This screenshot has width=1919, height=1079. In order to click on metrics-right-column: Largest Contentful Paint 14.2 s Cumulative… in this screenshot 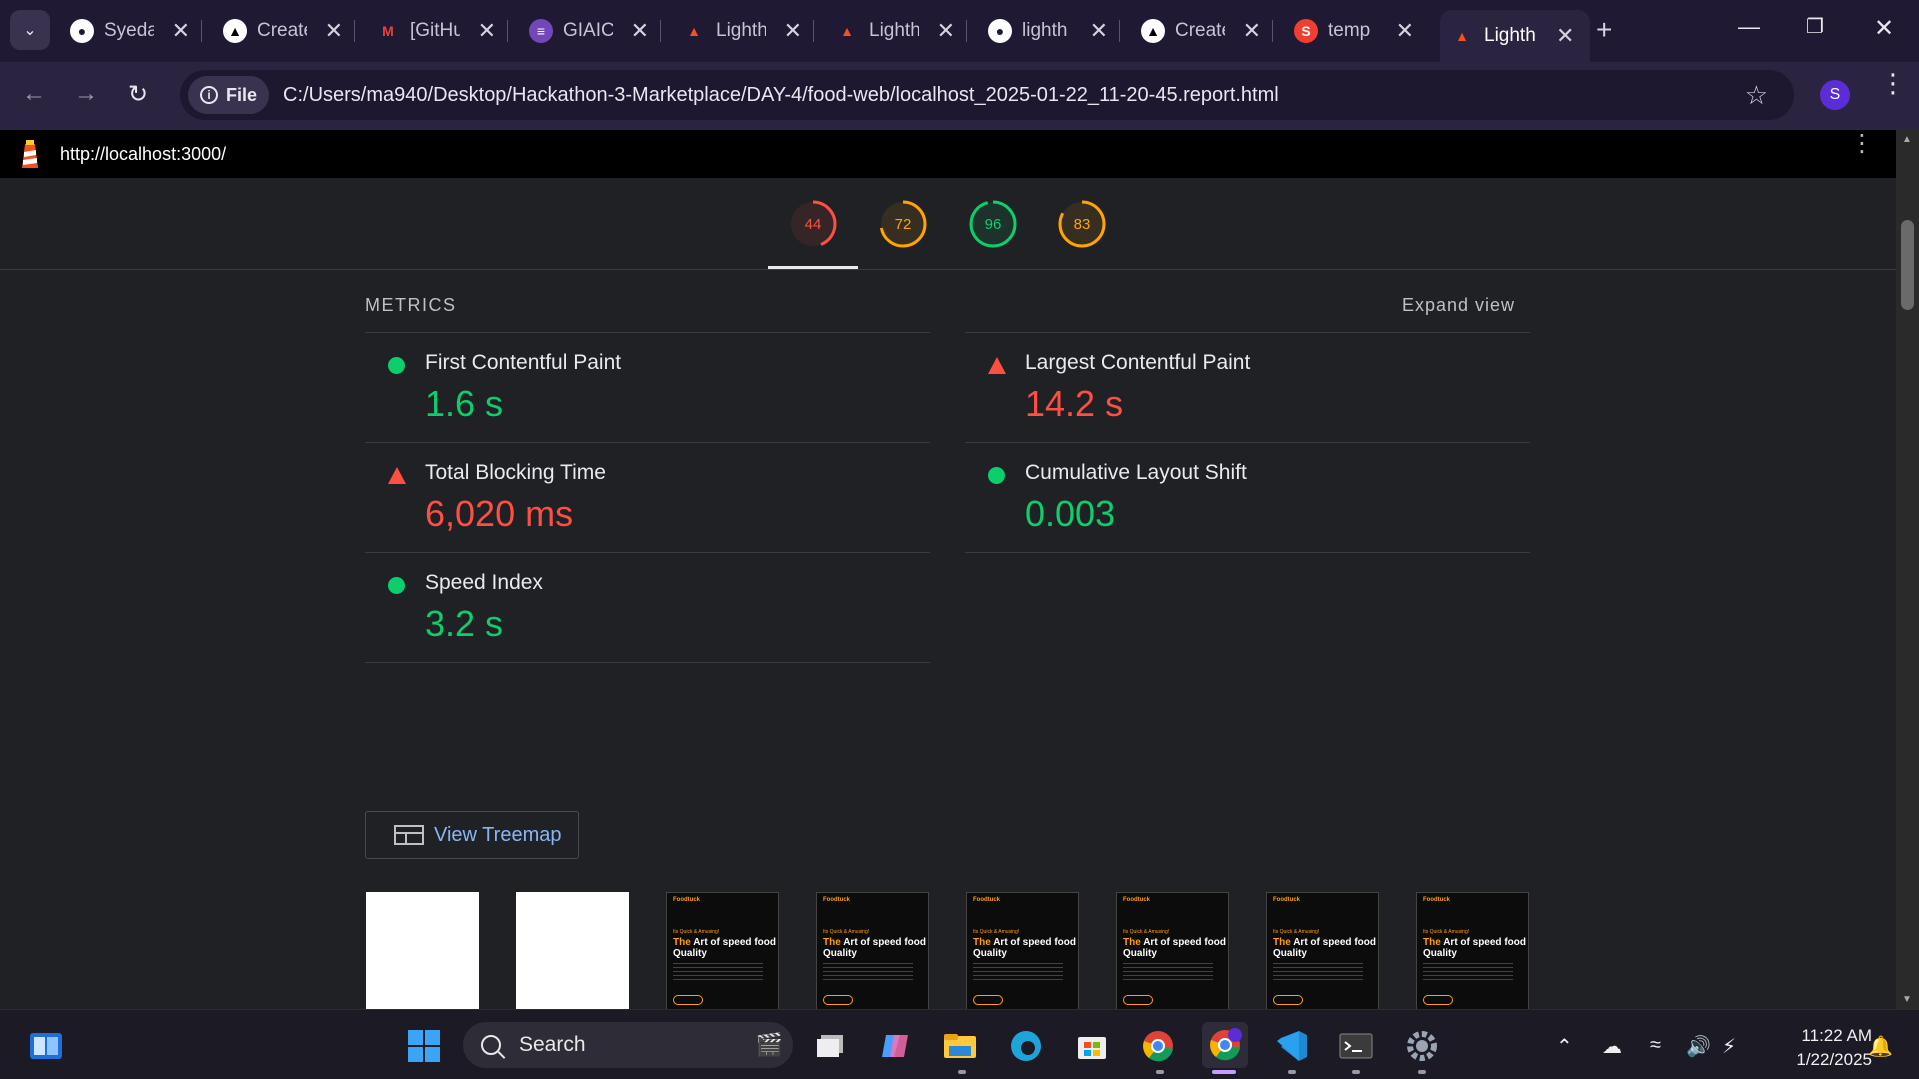, I will do `click(1247, 442)`.